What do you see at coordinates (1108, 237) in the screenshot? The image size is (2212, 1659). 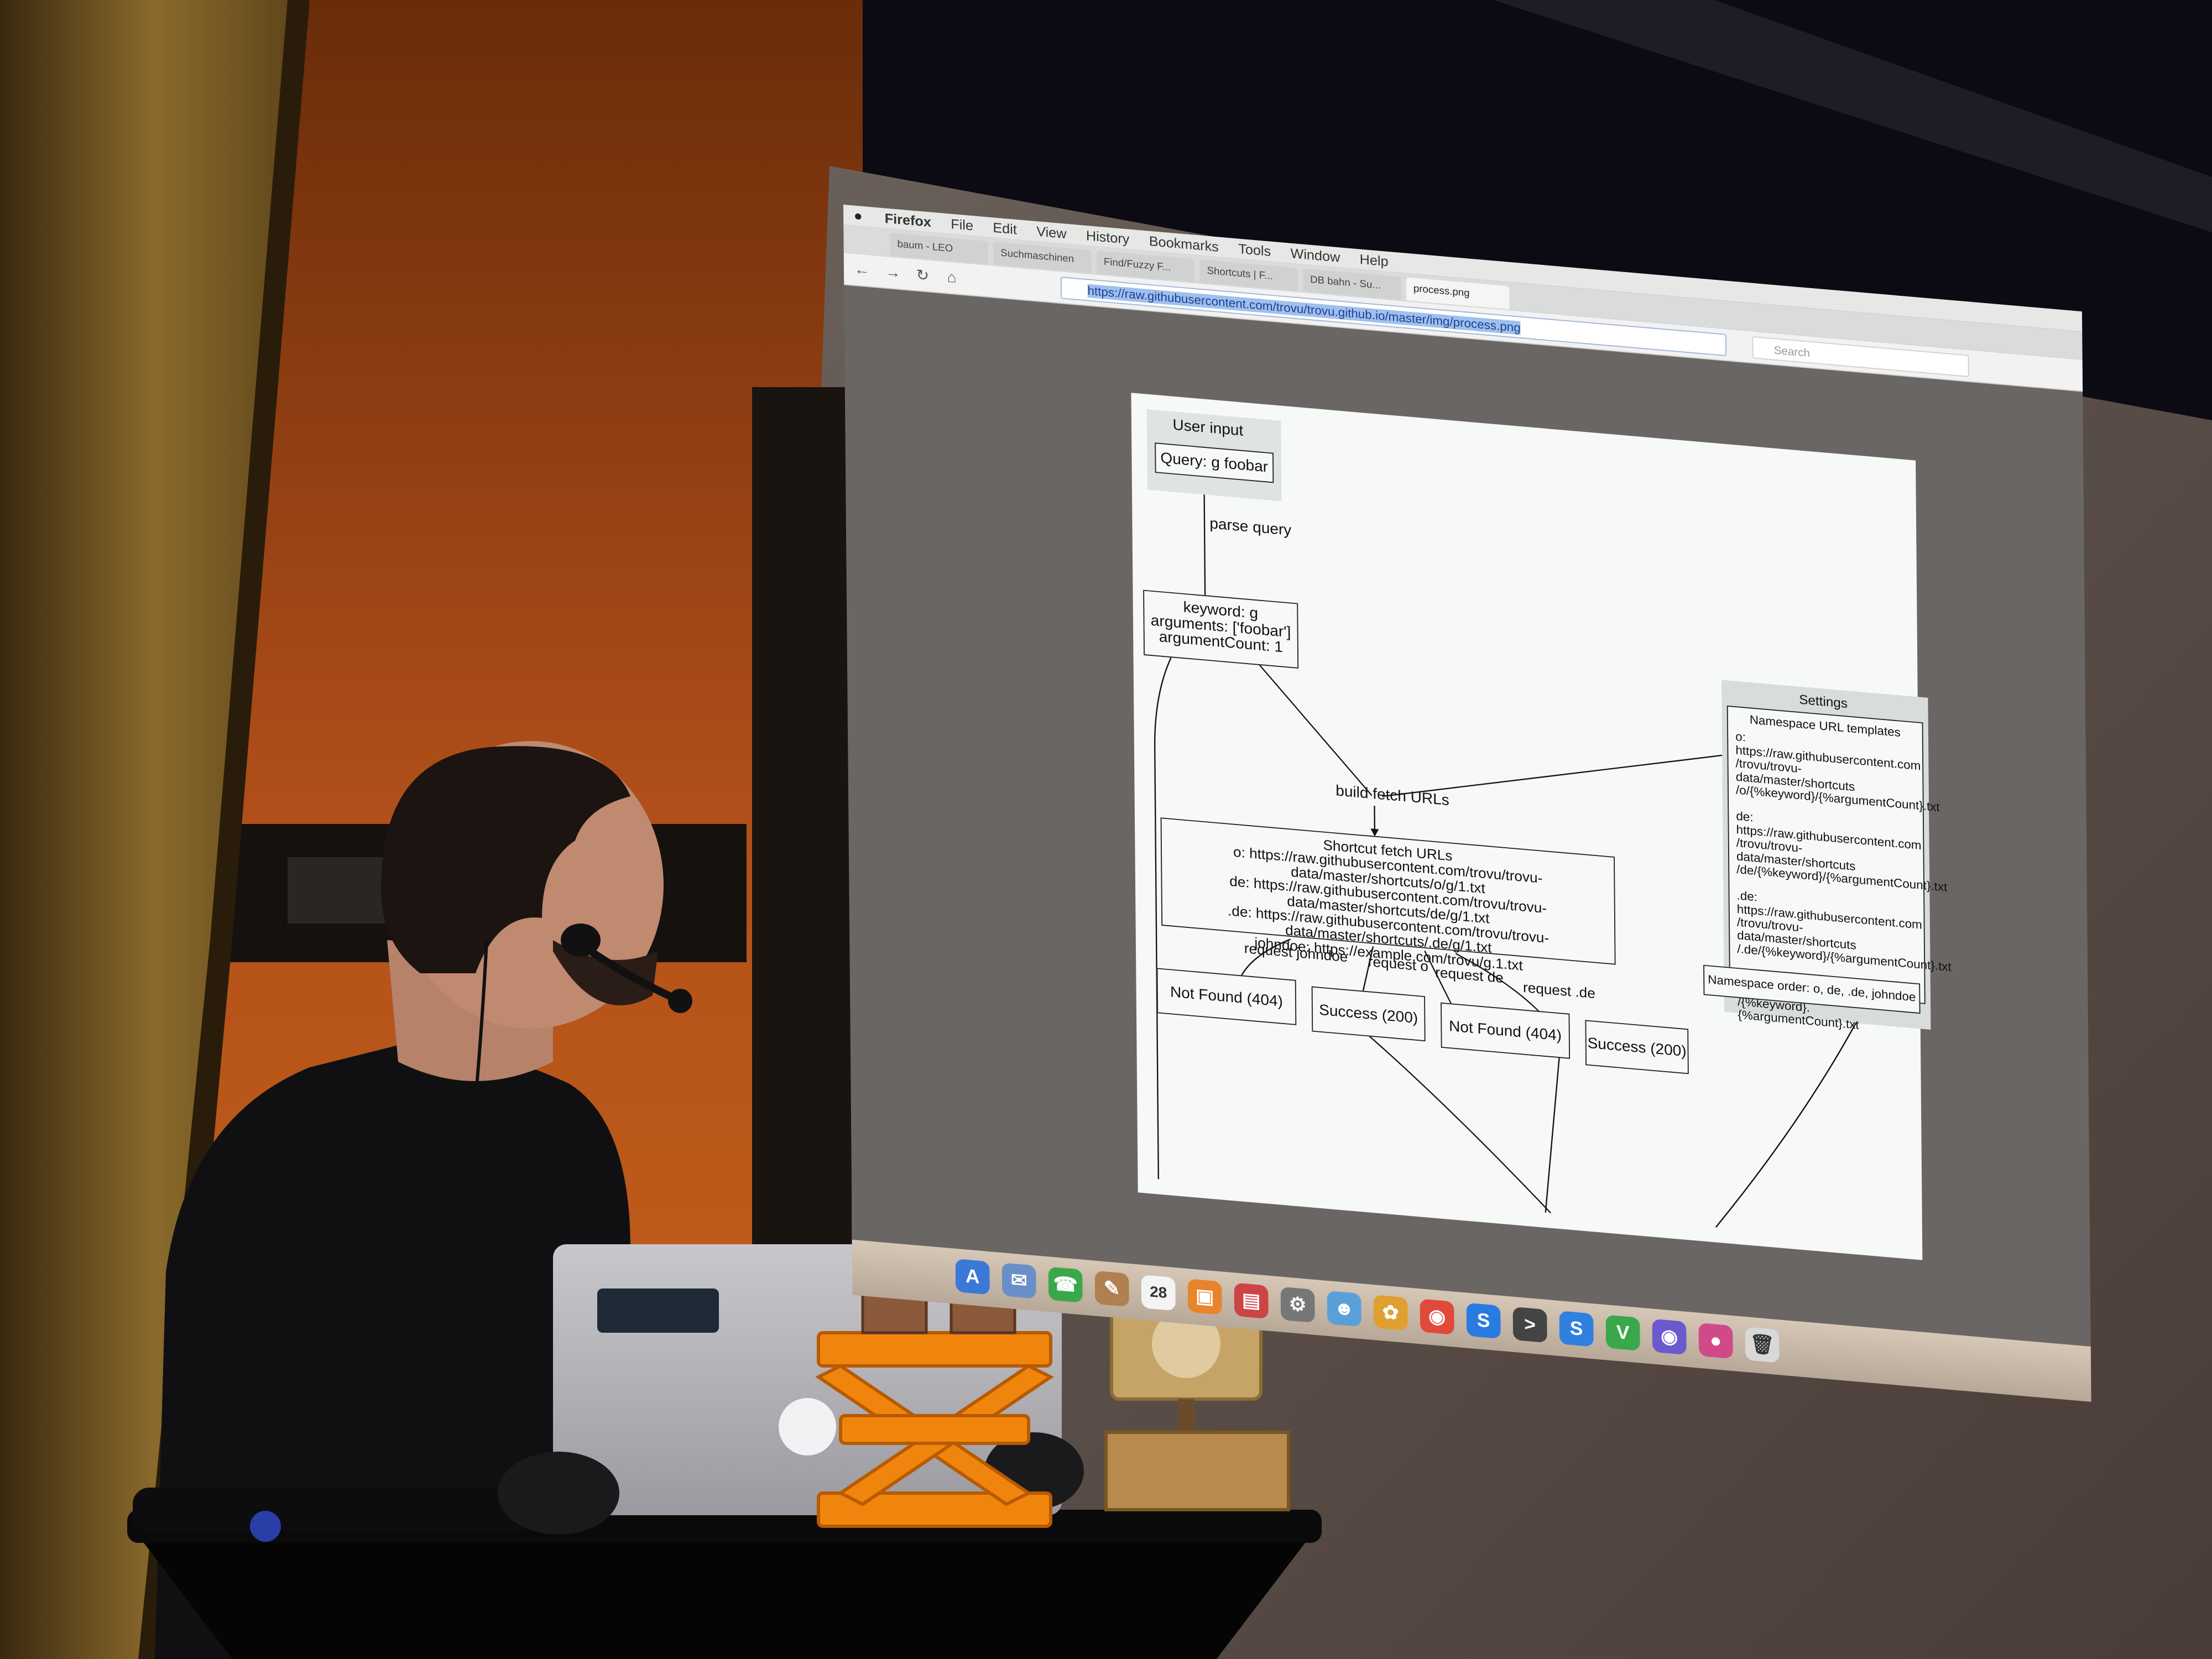 I see `menu-history: History` at bounding box center [1108, 237].